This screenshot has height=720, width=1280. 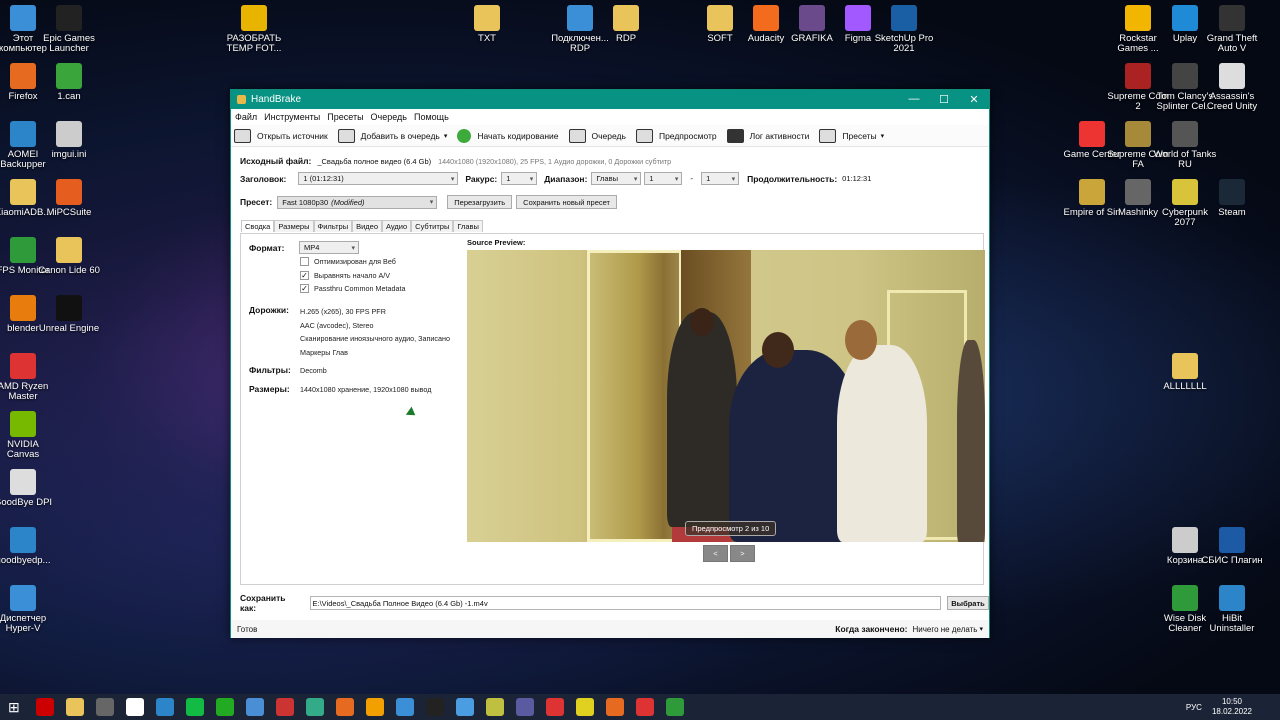 What do you see at coordinates (69, 140) in the screenshot?
I see `col2-desktop-shortcut: imgui.ini` at bounding box center [69, 140].